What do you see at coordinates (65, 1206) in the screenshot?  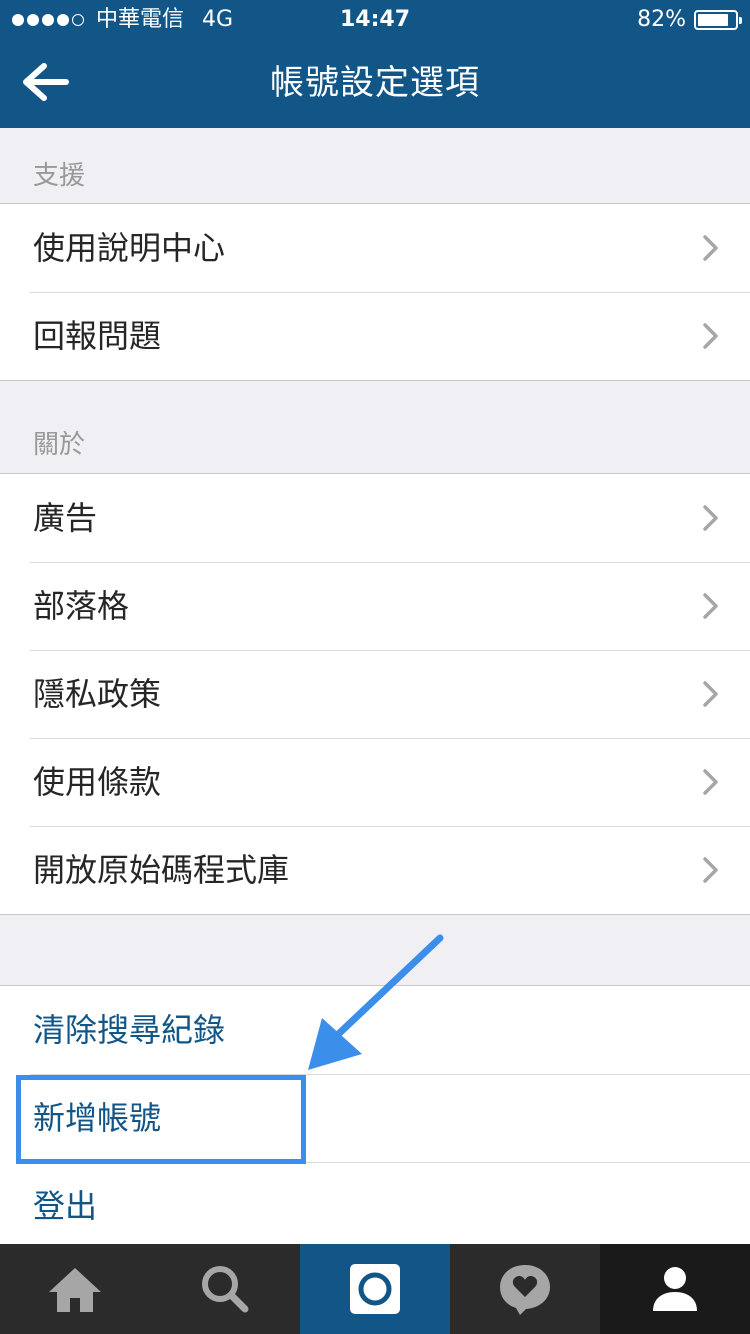 I see `row-label: 登出` at bounding box center [65, 1206].